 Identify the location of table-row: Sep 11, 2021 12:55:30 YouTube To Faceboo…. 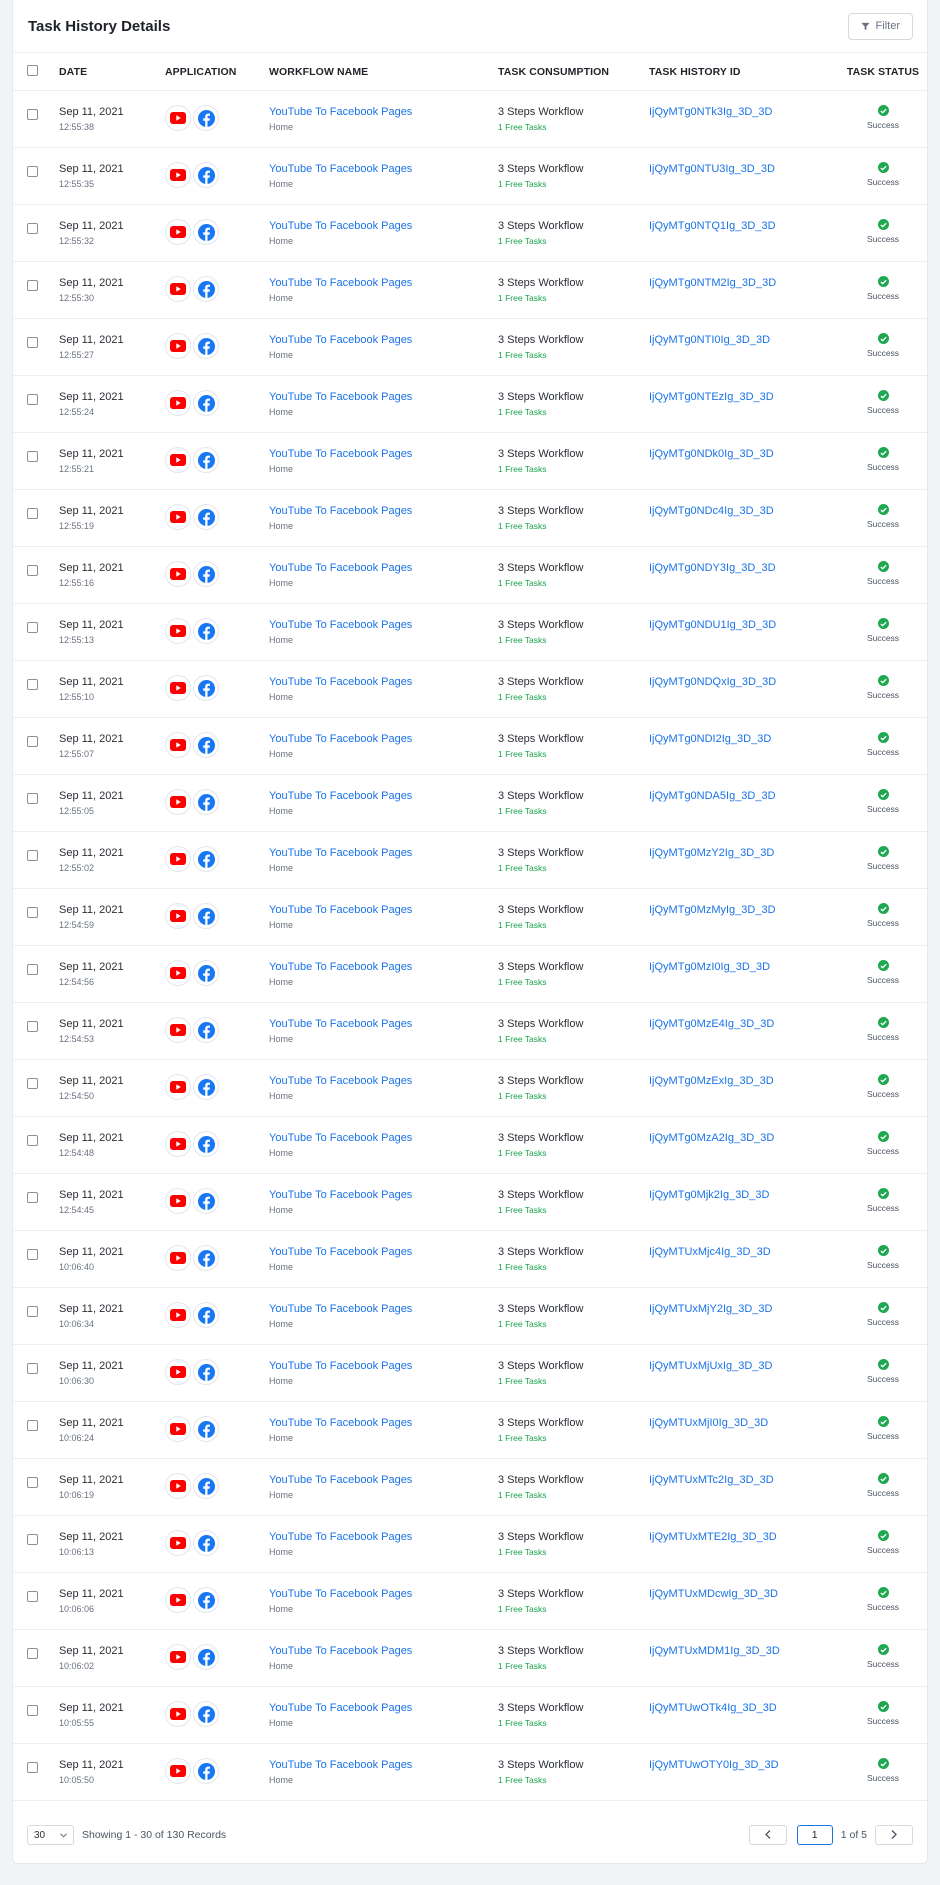
(470, 290).